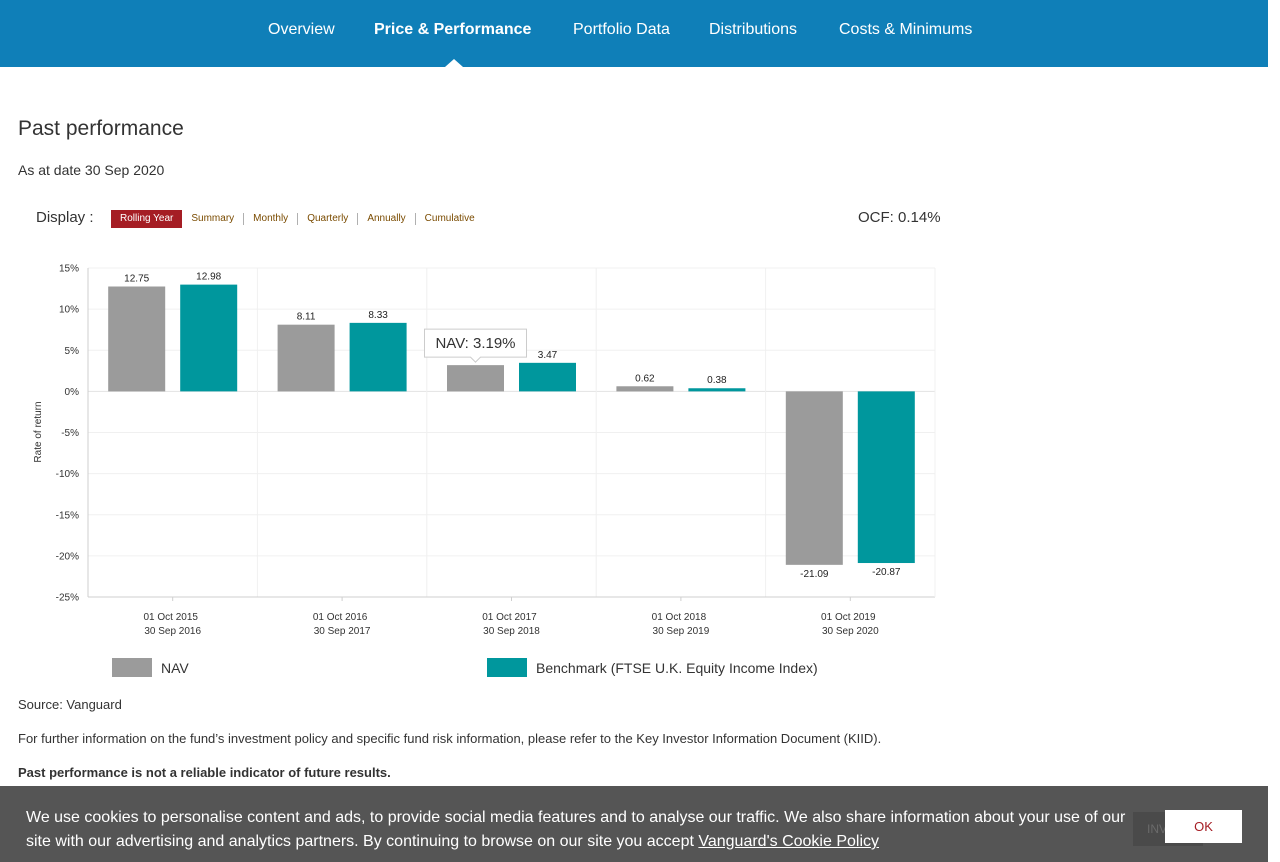 The image size is (1280, 862). What do you see at coordinates (848, 617) in the screenshot?
I see `x-tick-label-start: 01 Oct 2019` at bounding box center [848, 617].